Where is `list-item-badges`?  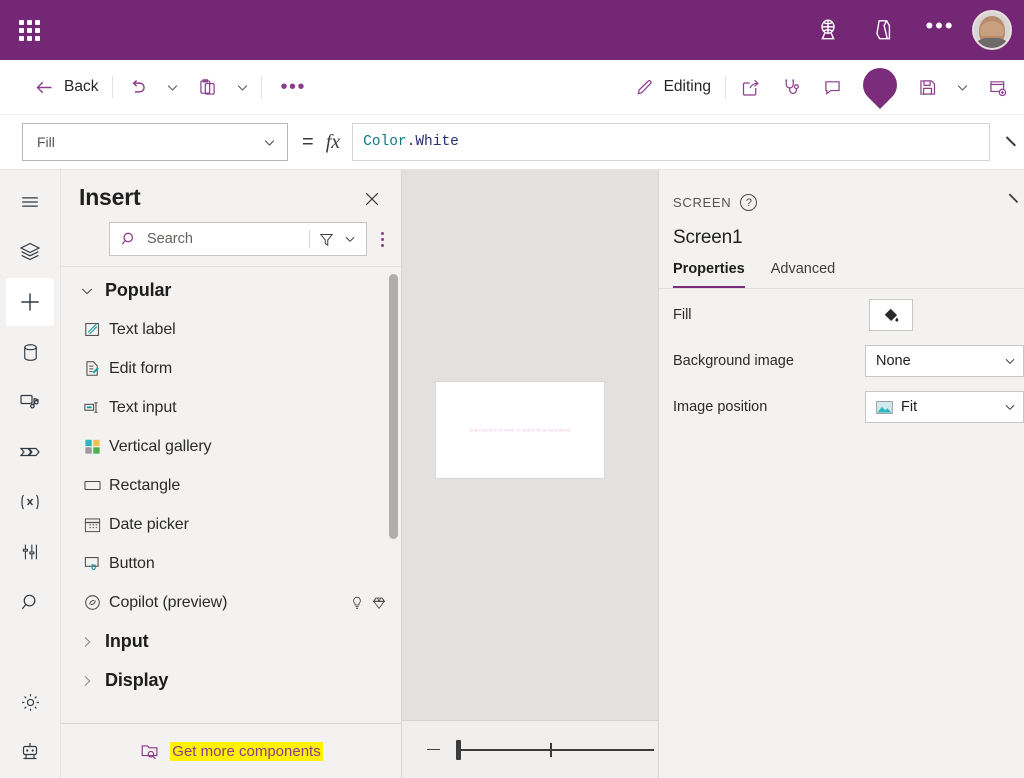
list-item-badges is located at coordinates (368, 603).